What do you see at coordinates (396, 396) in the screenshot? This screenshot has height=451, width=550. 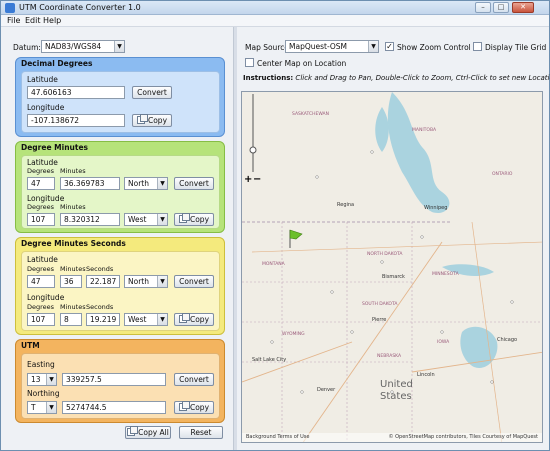 I see `label-states: States` at bounding box center [396, 396].